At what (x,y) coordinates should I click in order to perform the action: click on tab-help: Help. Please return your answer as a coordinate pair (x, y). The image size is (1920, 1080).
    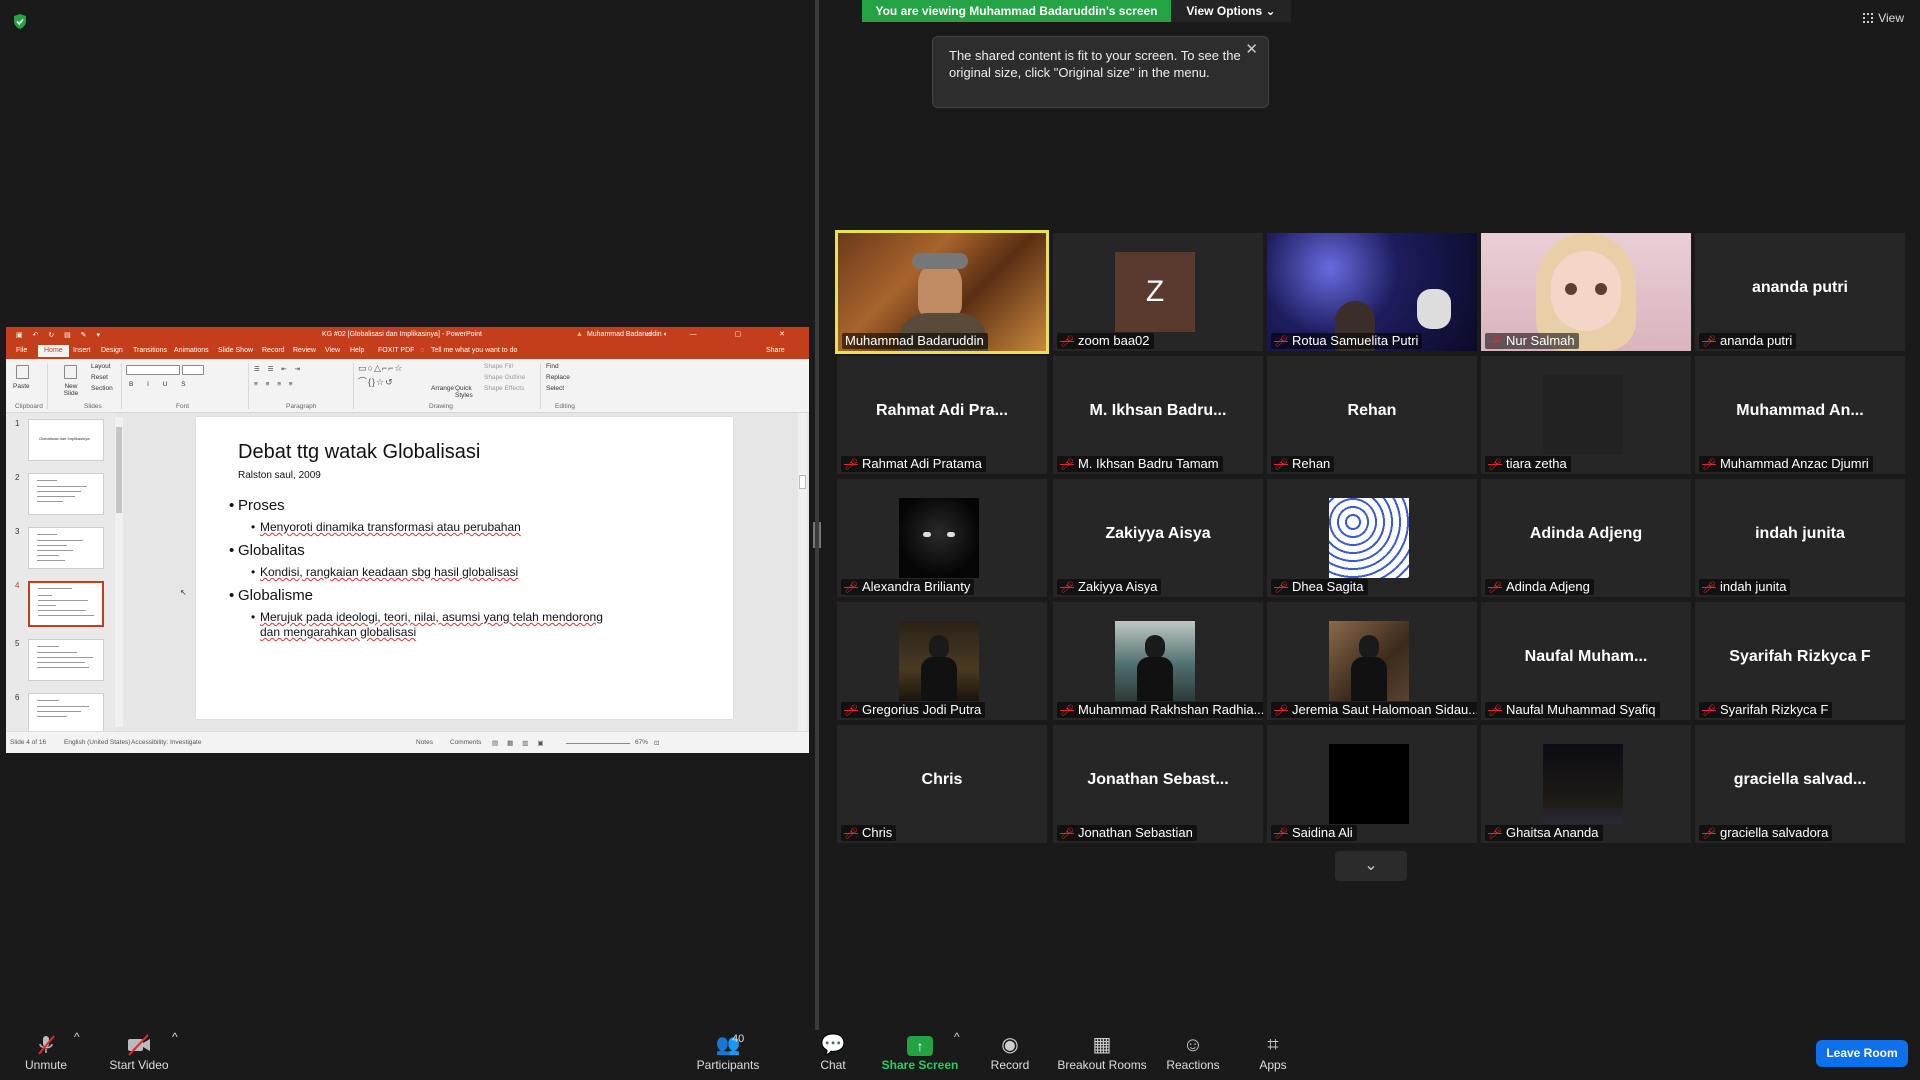
    Looking at the image, I should click on (357, 350).